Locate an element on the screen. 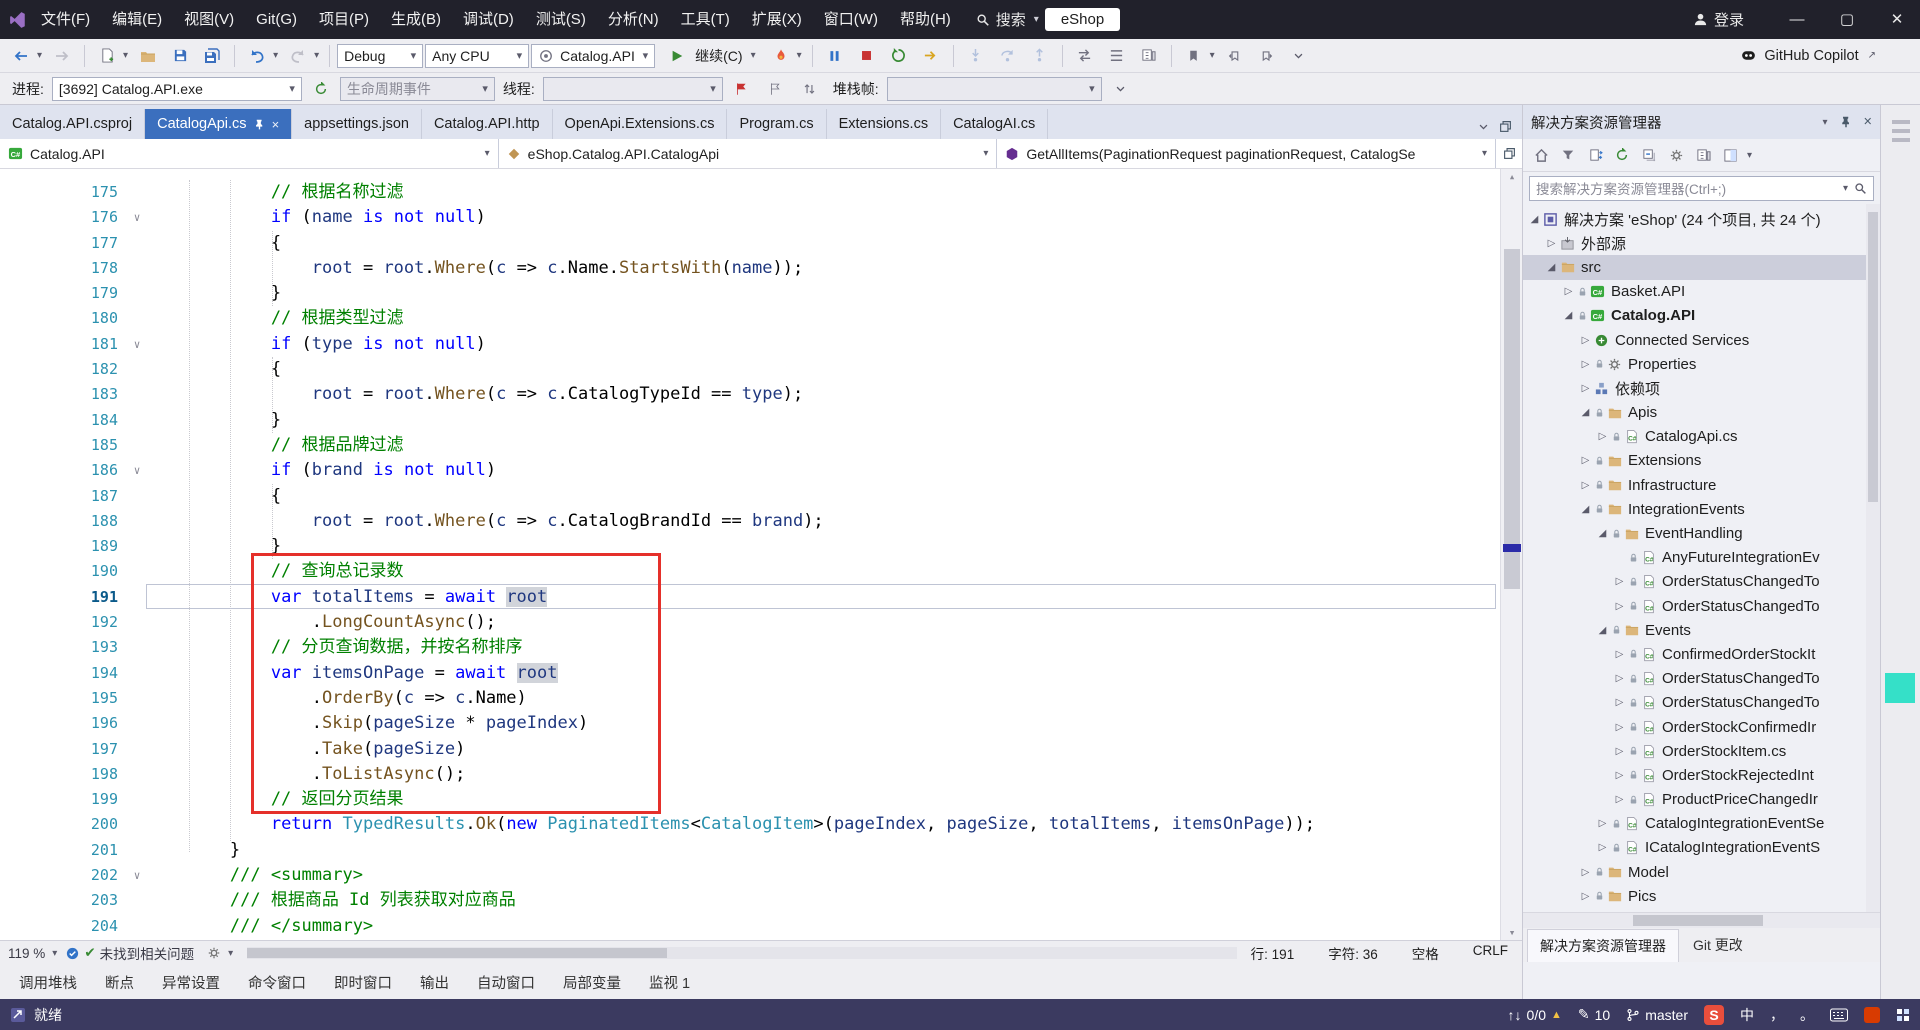 Image resolution: width=1920 pixels, height=1030 pixels. tree-item-ConfirmedOrderStockIt: ▷ C# ConfirmedOrderStockIt is located at coordinates (1701, 654).